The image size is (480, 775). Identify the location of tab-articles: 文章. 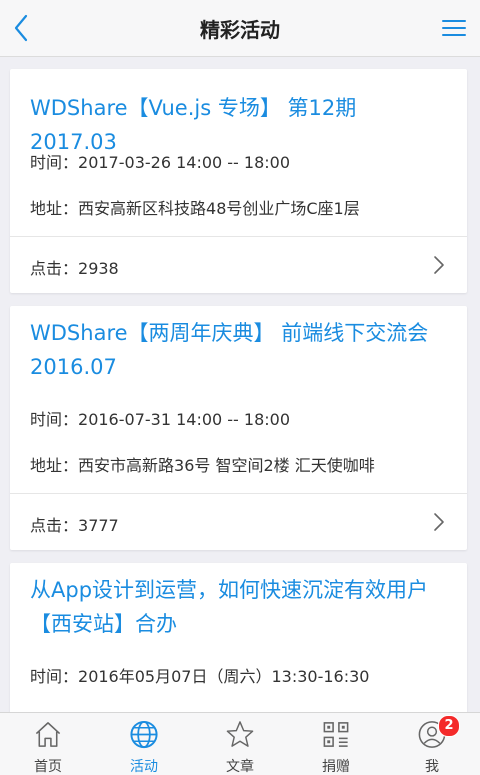
(240, 744).